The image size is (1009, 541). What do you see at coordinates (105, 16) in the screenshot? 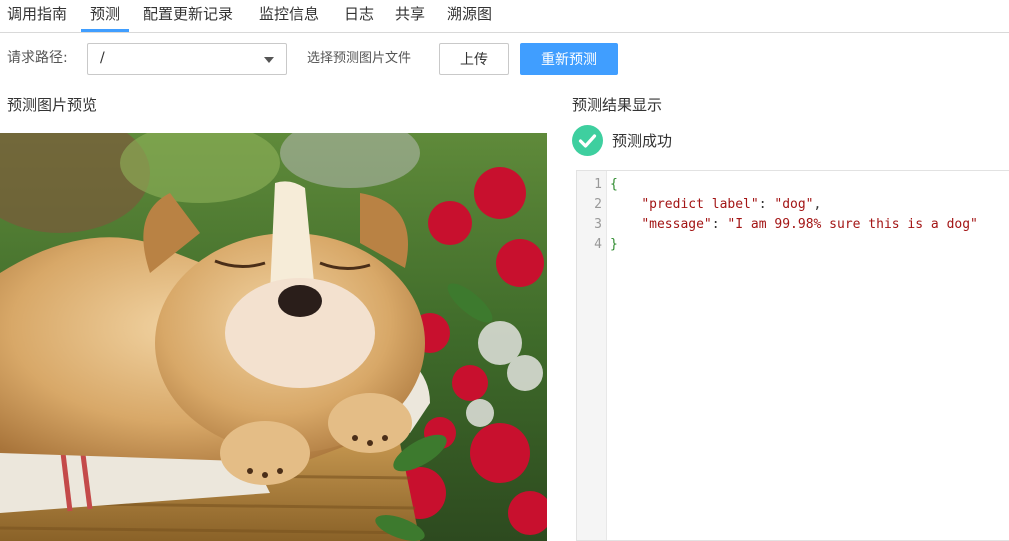
I see `tab-predict: 预测` at bounding box center [105, 16].